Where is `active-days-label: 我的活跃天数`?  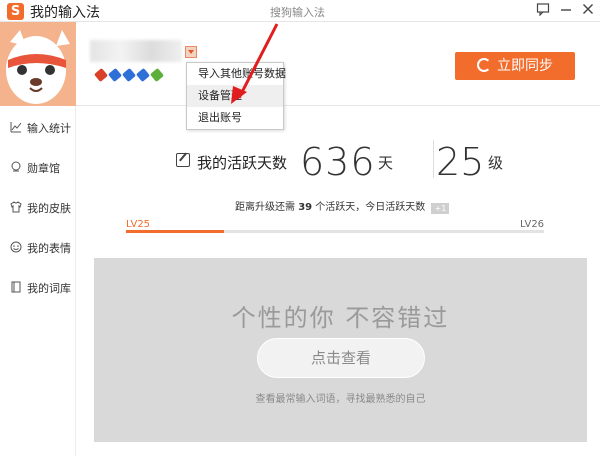 active-days-label: 我的活跃天数 is located at coordinates (242, 163).